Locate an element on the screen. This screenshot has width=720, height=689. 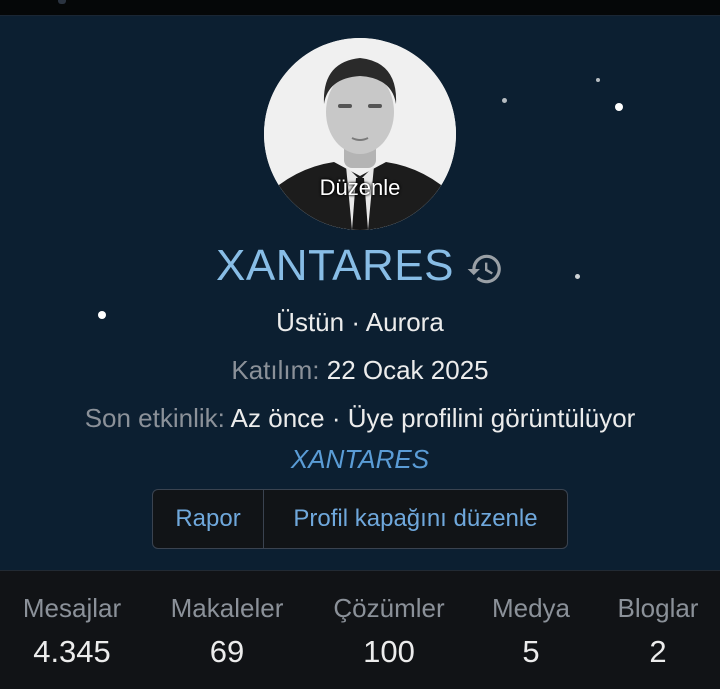
stat-articles: Makaleler 69 is located at coordinates (227, 631).